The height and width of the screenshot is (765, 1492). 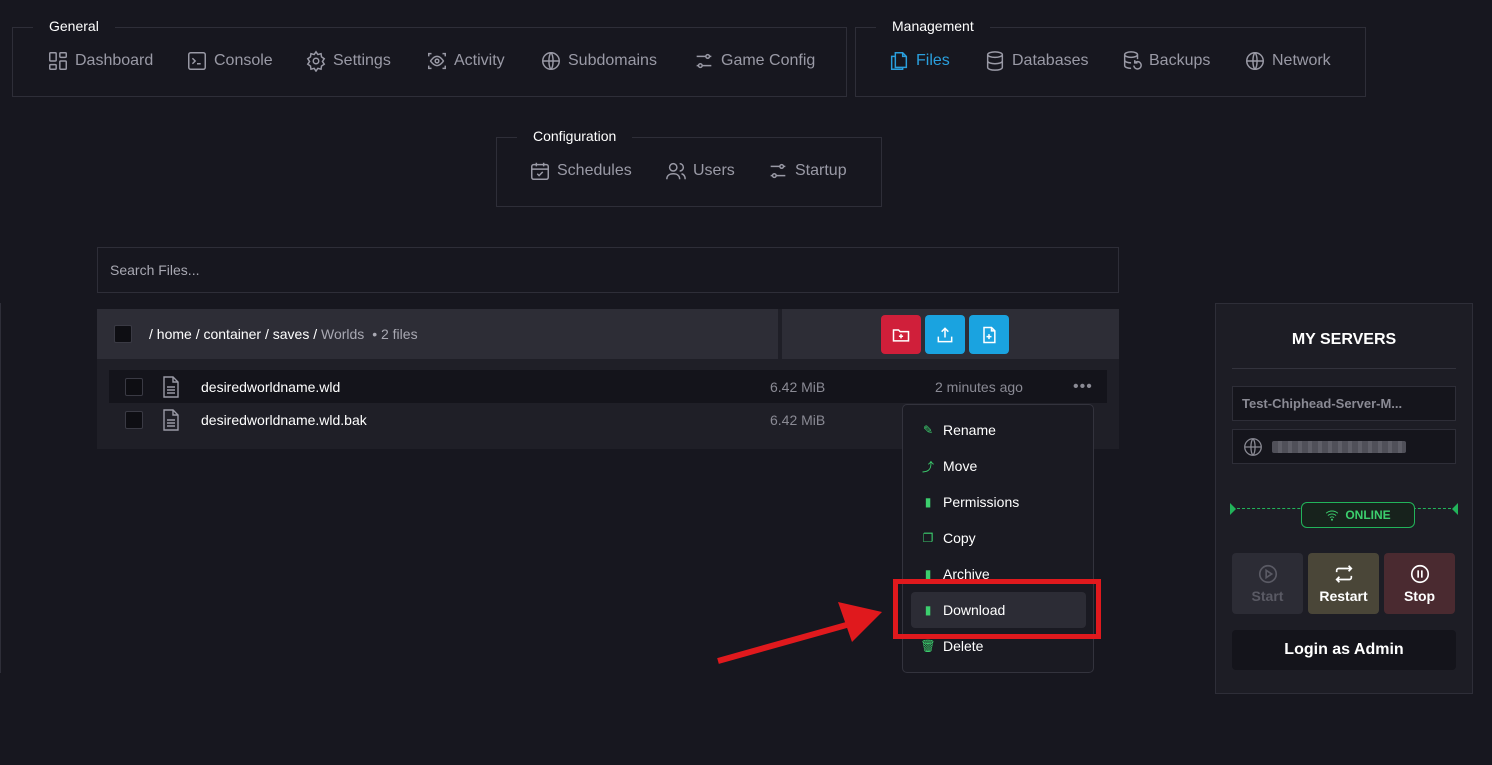 I want to click on move-arrow-icon: ⤴, so click(x=927, y=466).